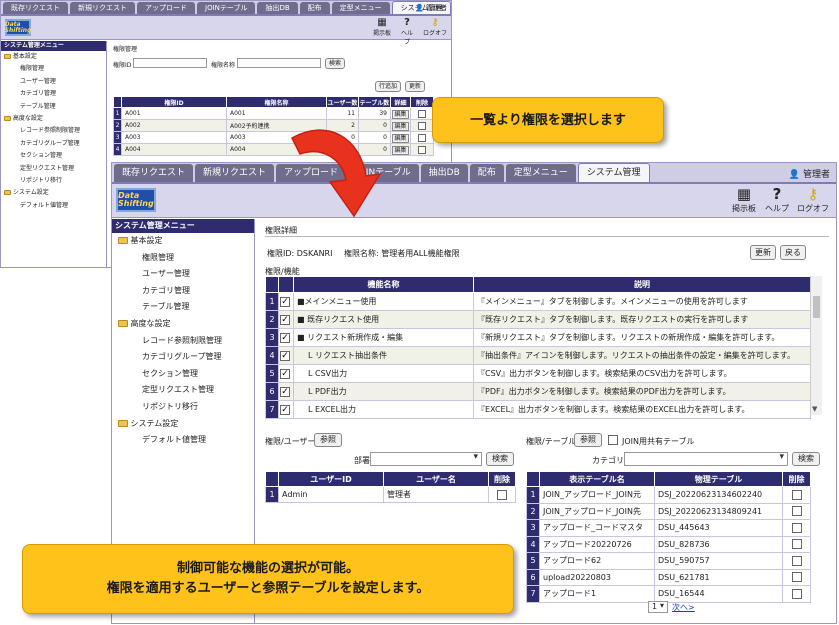  Describe the element at coordinates (668, 594) in the screenshot. I see `table-row: 7 アップロード1 DSU_16544` at that location.